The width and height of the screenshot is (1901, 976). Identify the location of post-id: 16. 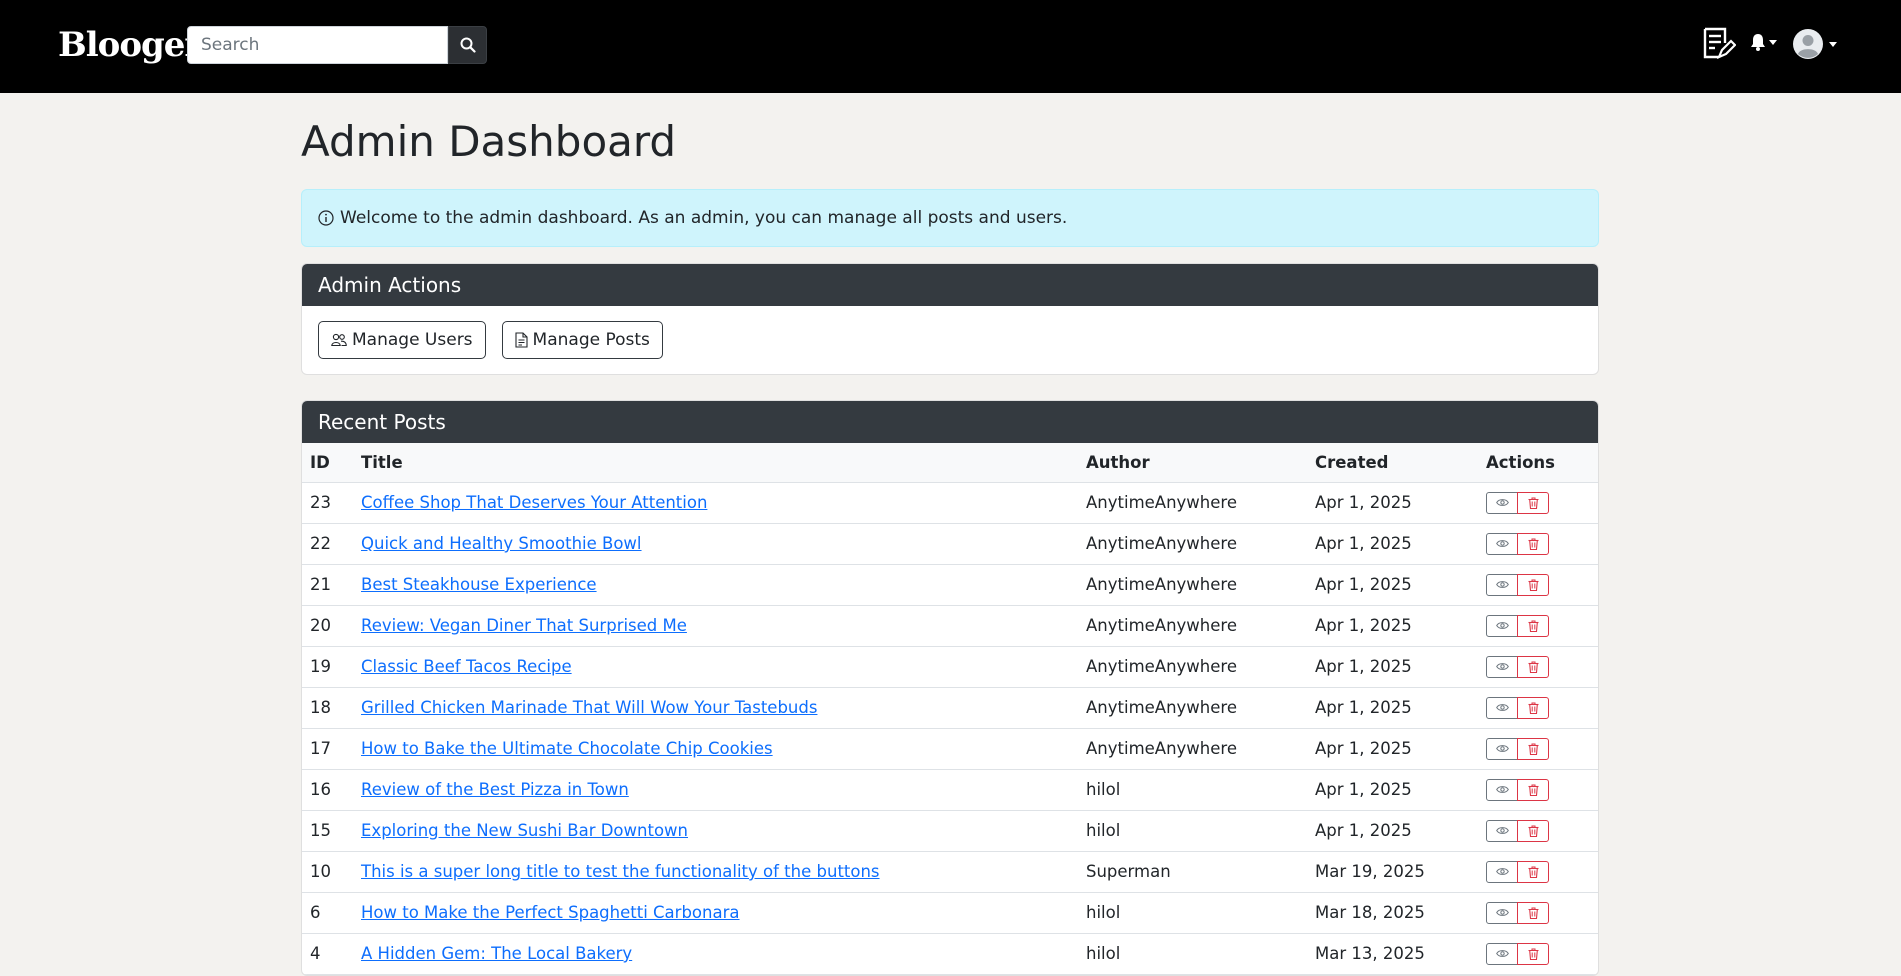
(327, 790).